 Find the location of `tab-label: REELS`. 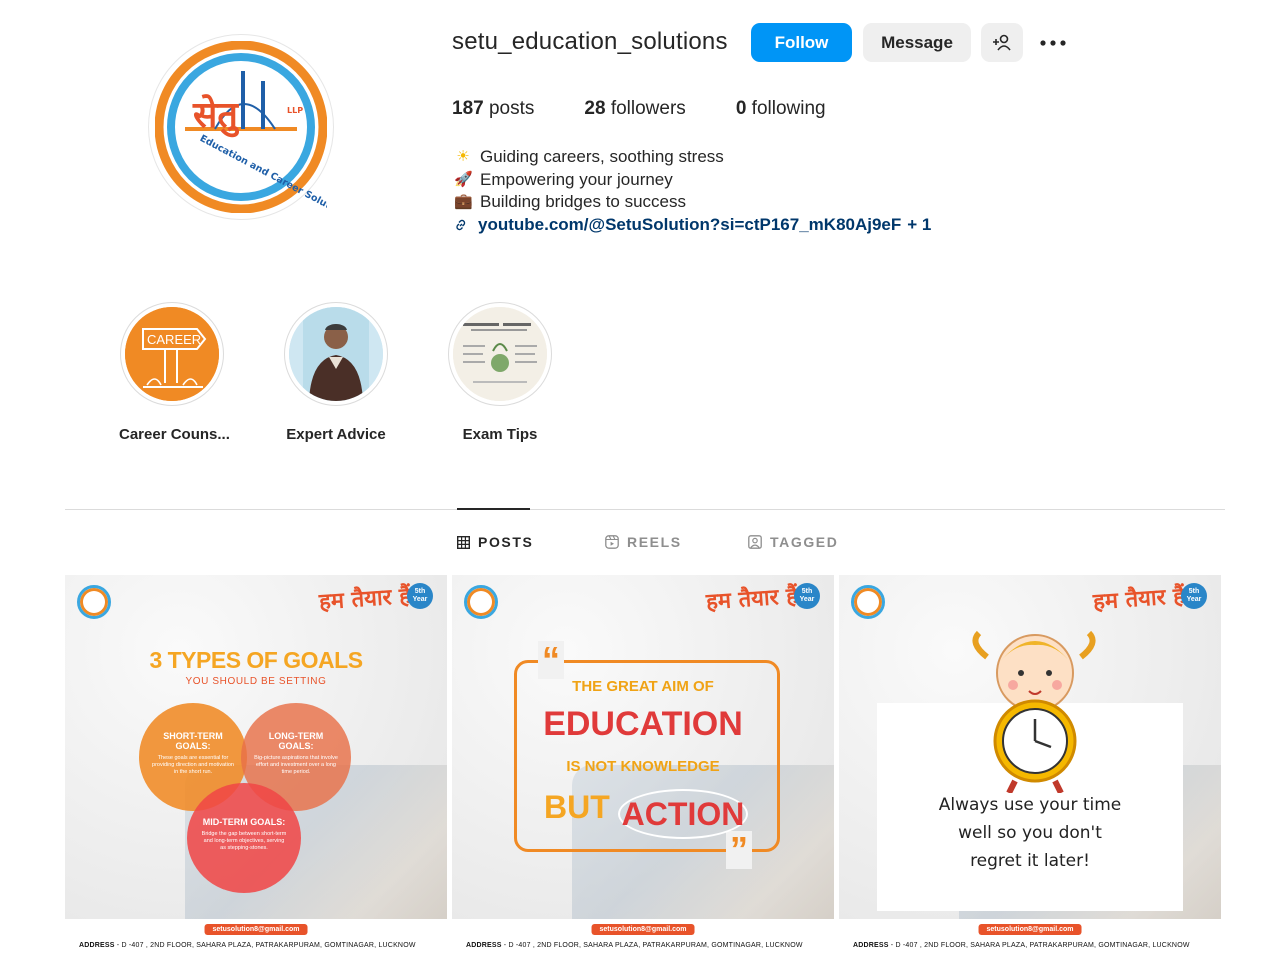

tab-label: REELS is located at coordinates (654, 542).